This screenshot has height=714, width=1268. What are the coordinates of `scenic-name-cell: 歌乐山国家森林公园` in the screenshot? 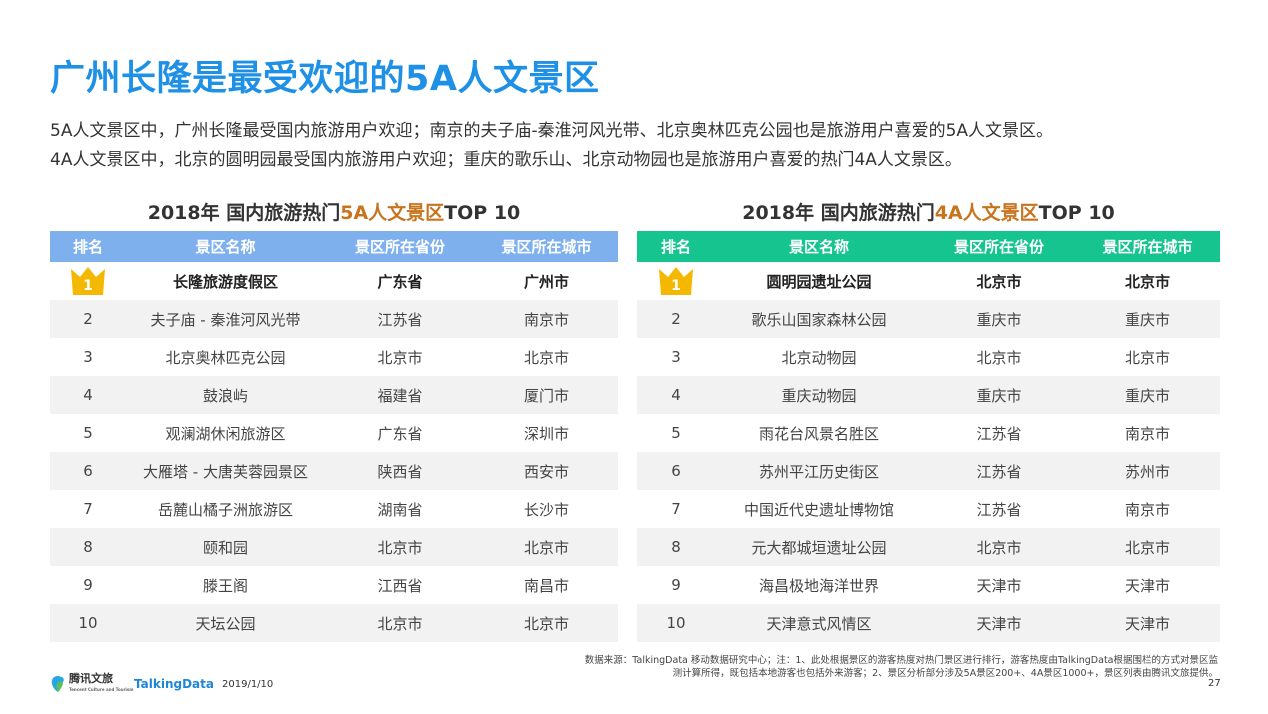 It's located at (819, 319).